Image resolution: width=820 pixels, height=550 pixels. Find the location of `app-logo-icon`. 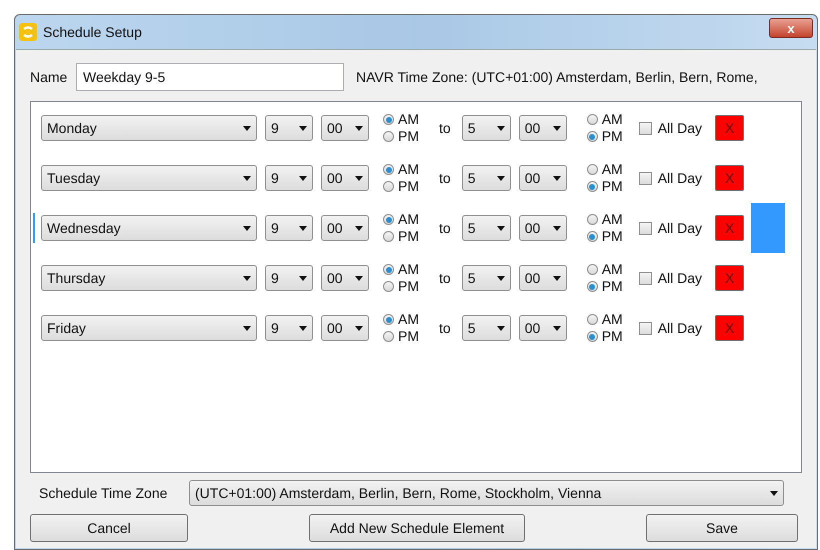

app-logo-icon is located at coordinates (28, 32).